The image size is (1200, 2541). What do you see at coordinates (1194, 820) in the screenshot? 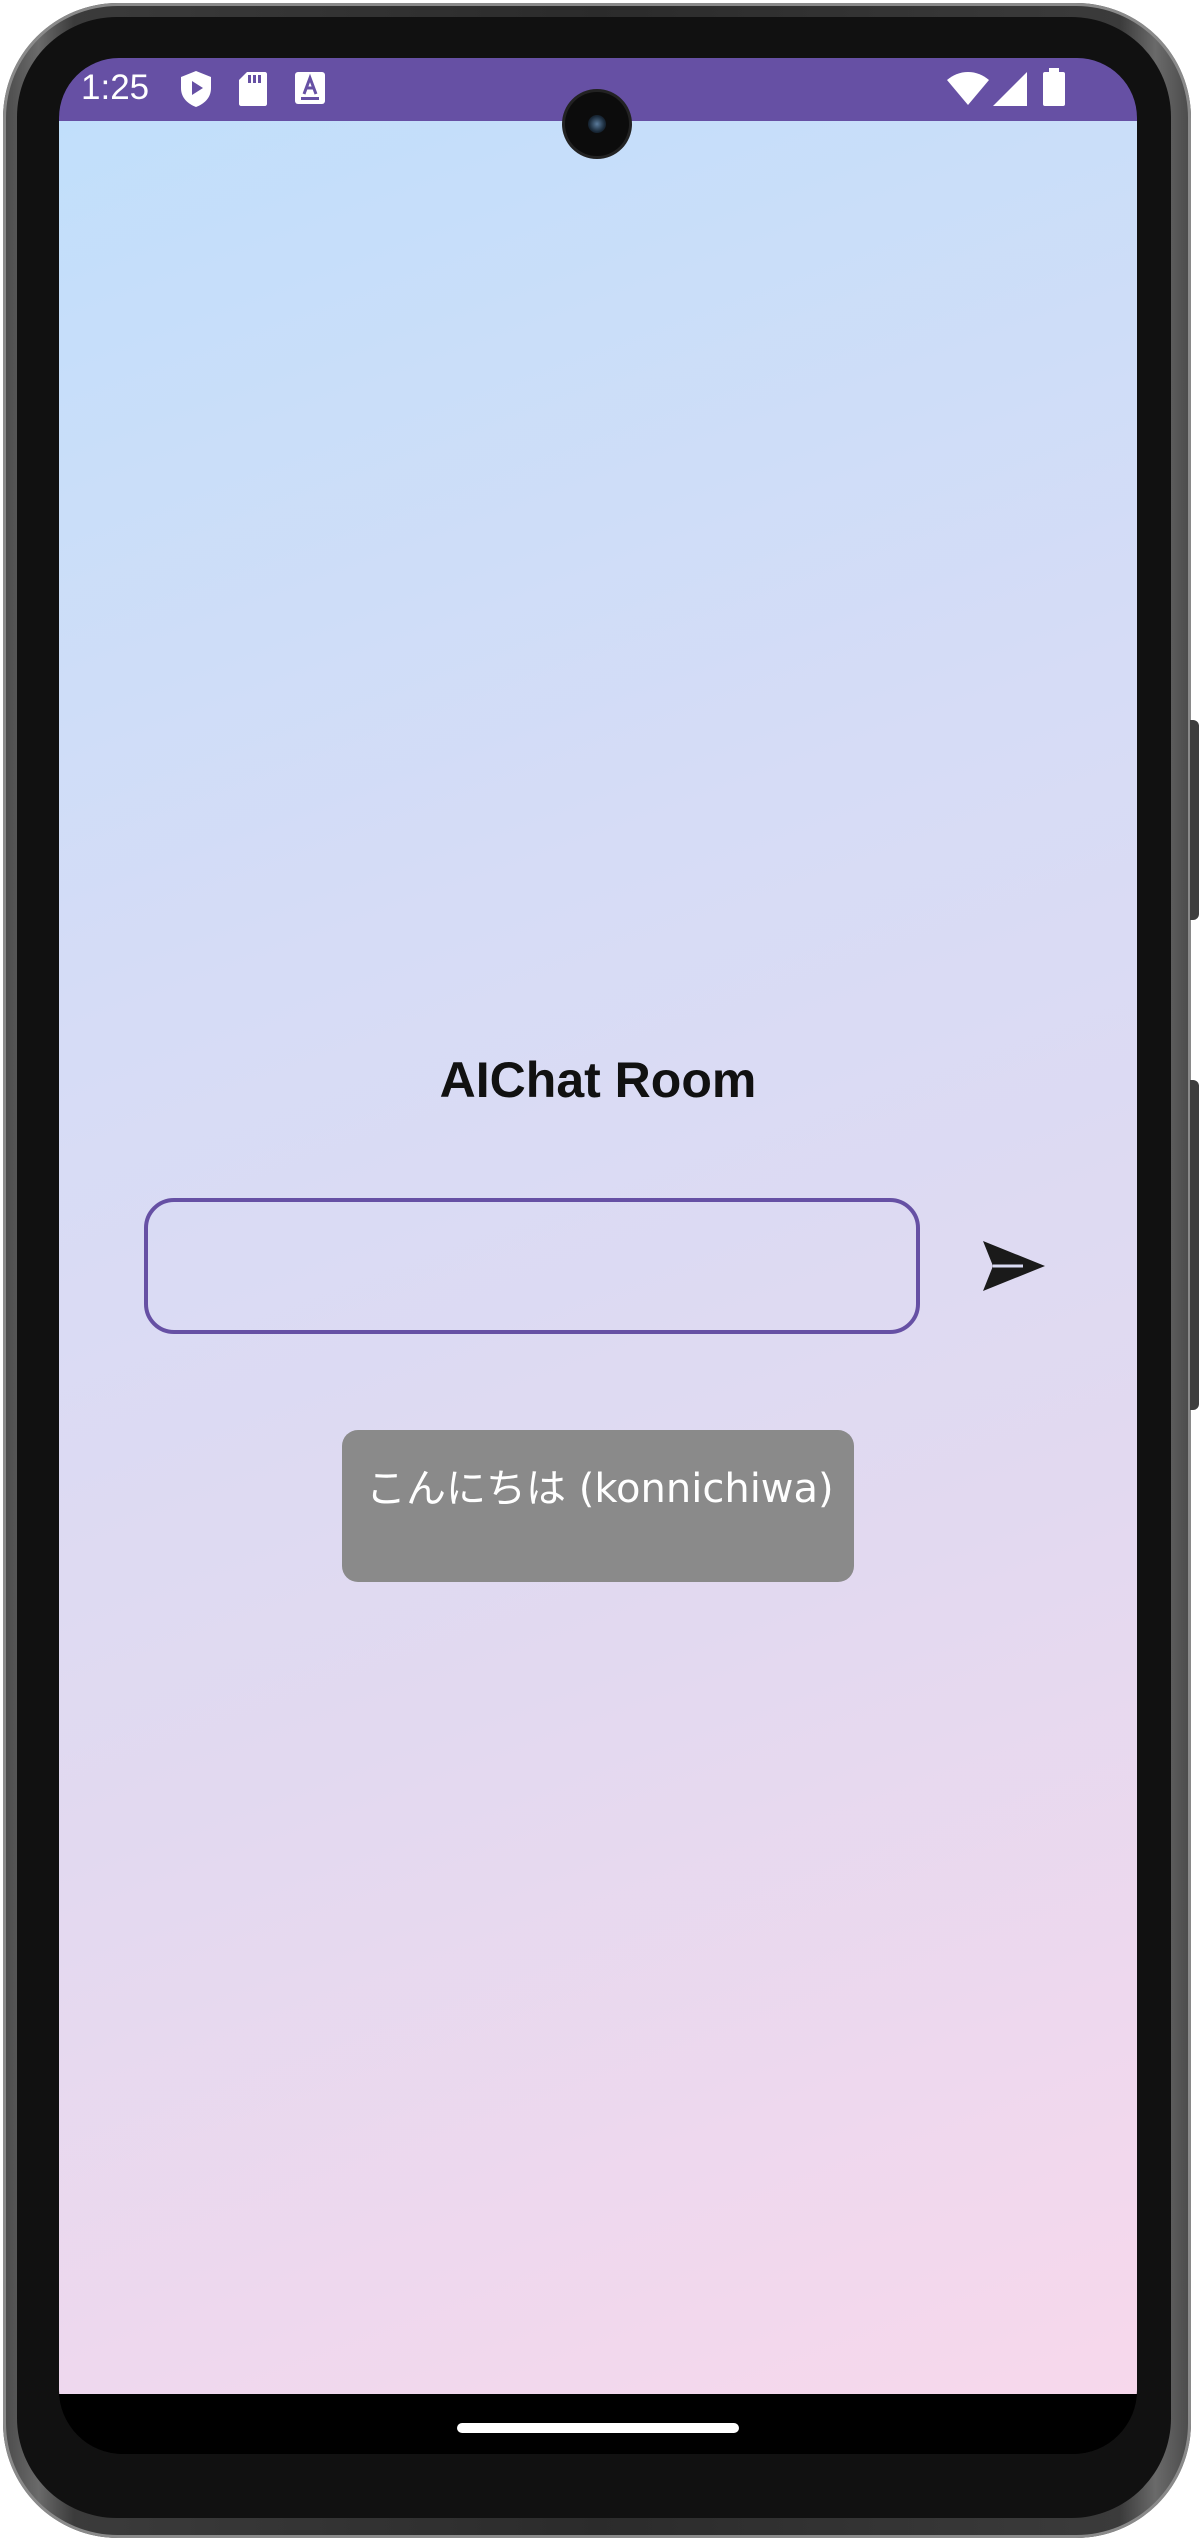
I see `power-button` at bounding box center [1194, 820].